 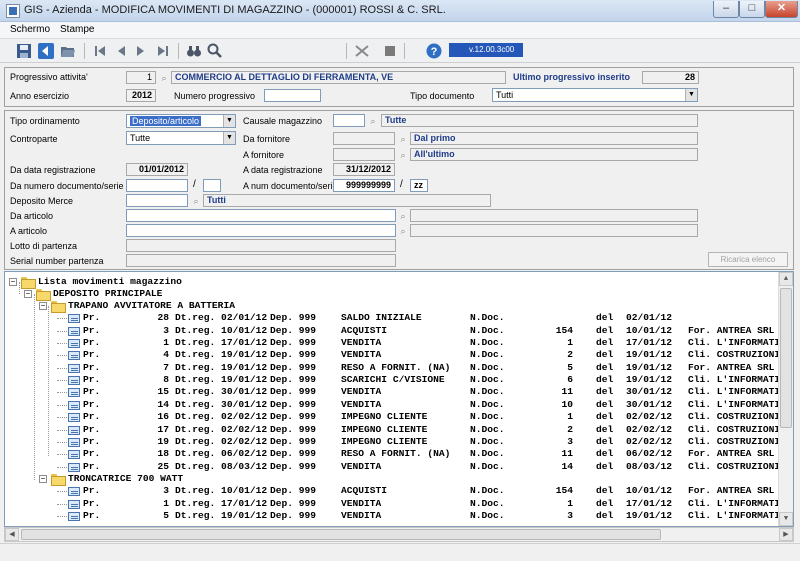 I want to click on folder-icon, so click(x=58, y=479).